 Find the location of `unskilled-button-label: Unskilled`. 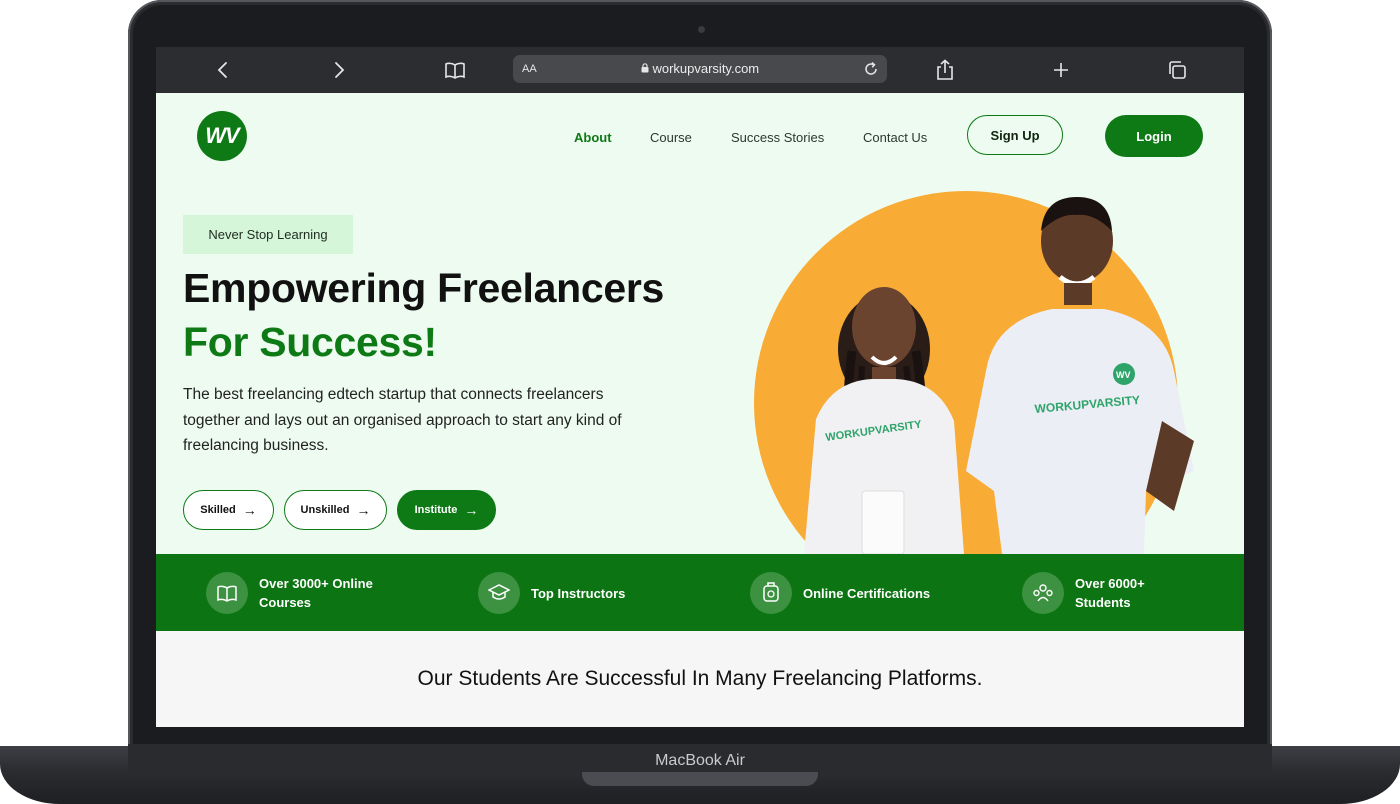

unskilled-button-label: Unskilled is located at coordinates (325, 510).